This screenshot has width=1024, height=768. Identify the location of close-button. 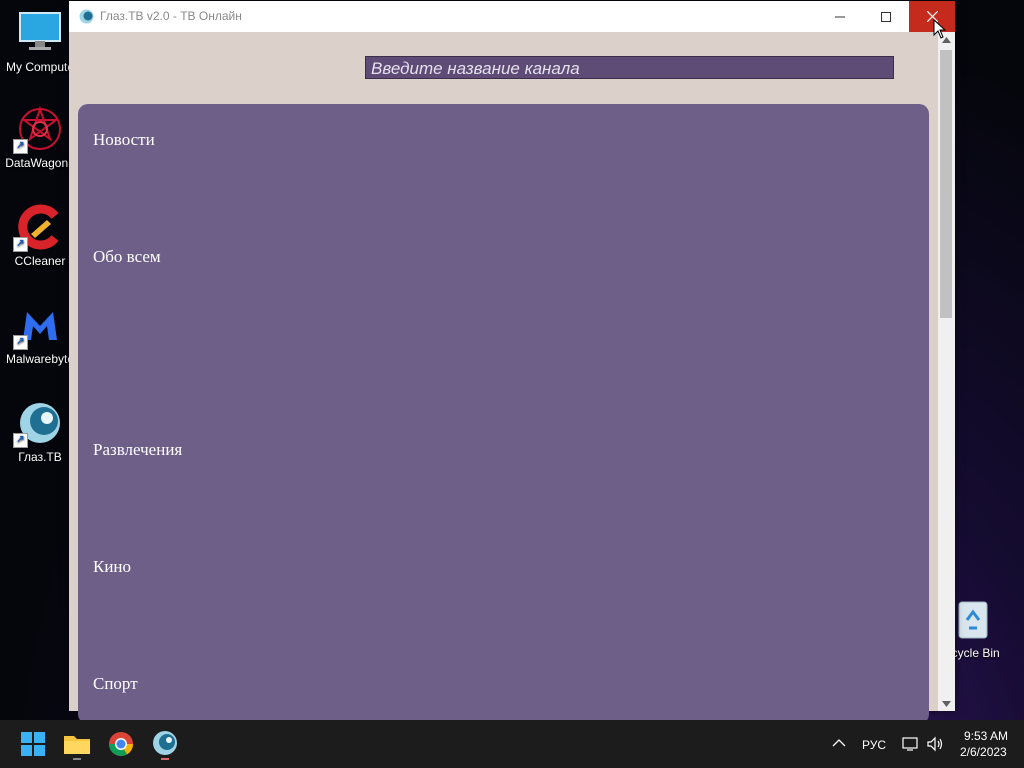
(932, 16).